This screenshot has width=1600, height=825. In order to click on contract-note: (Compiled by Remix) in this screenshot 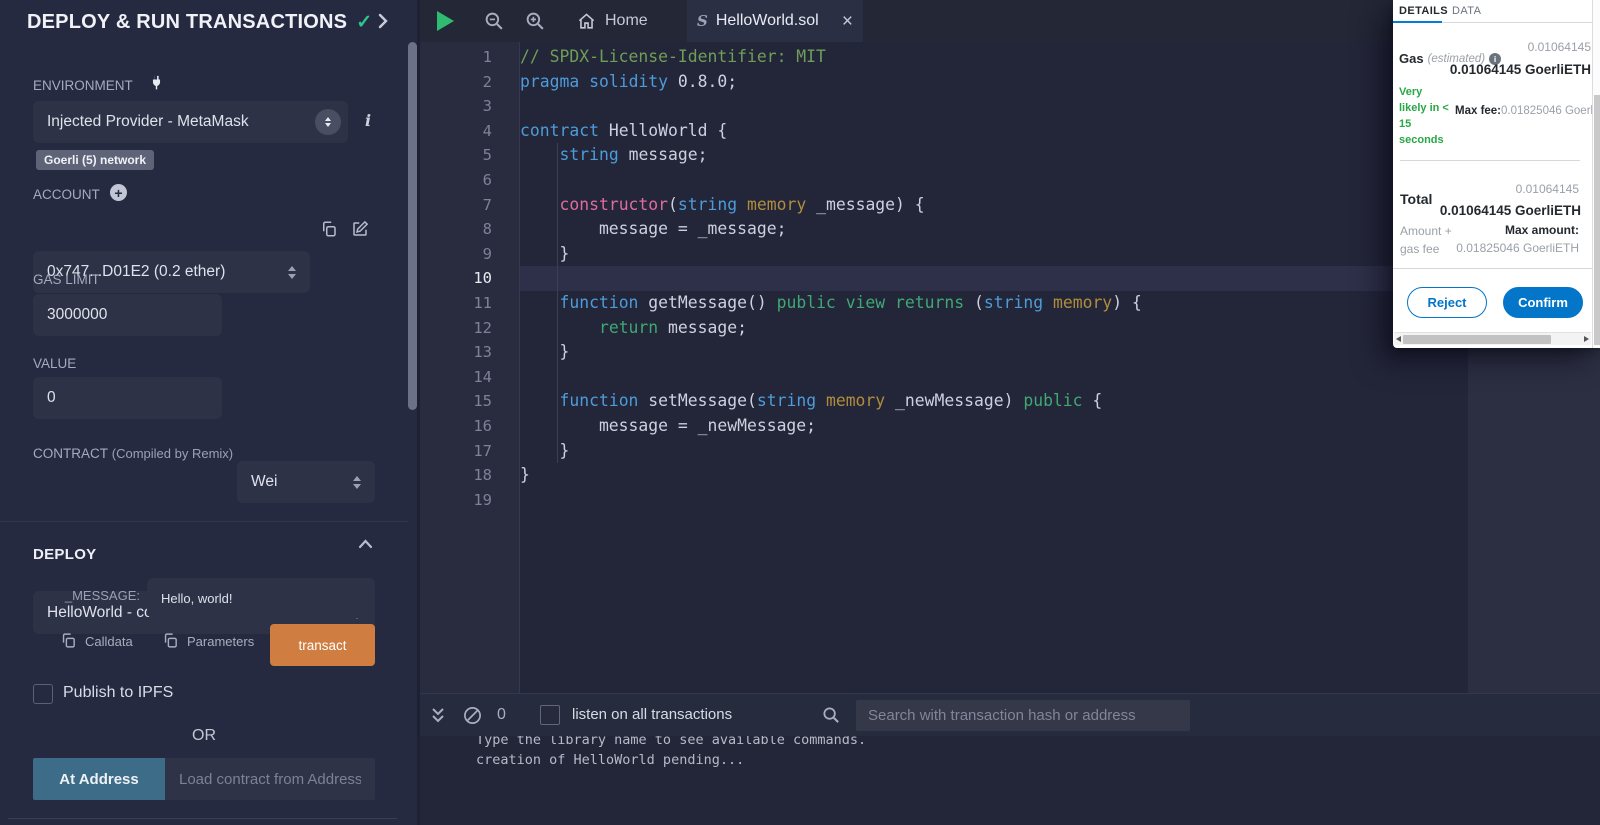, I will do `click(172, 453)`.